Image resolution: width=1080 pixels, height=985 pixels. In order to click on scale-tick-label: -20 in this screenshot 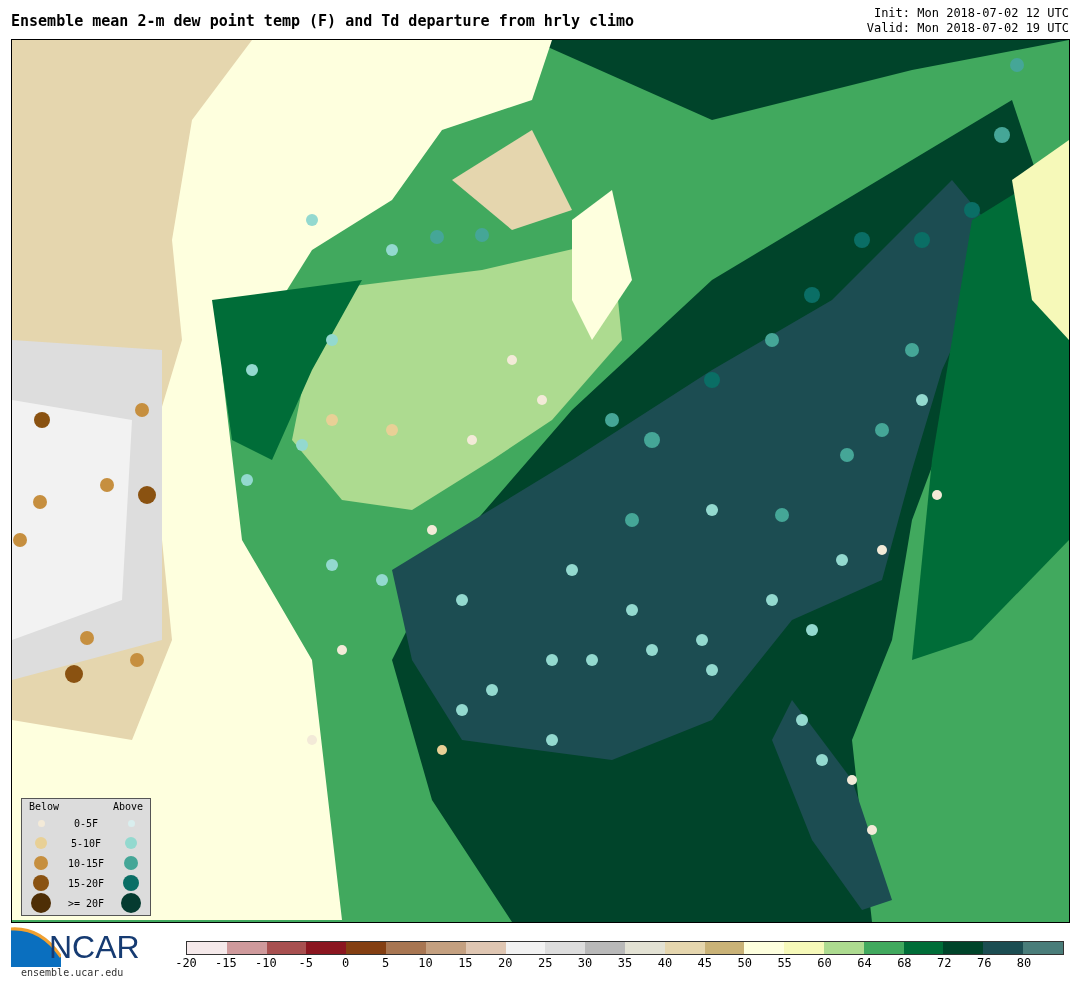, I will do `click(186, 963)`.